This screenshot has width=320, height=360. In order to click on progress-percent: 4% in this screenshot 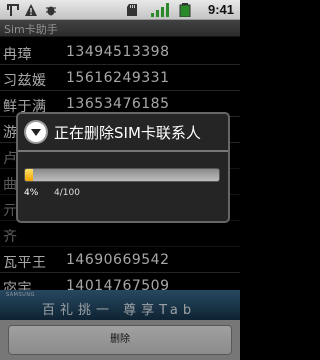, I will do `click(31, 193)`.